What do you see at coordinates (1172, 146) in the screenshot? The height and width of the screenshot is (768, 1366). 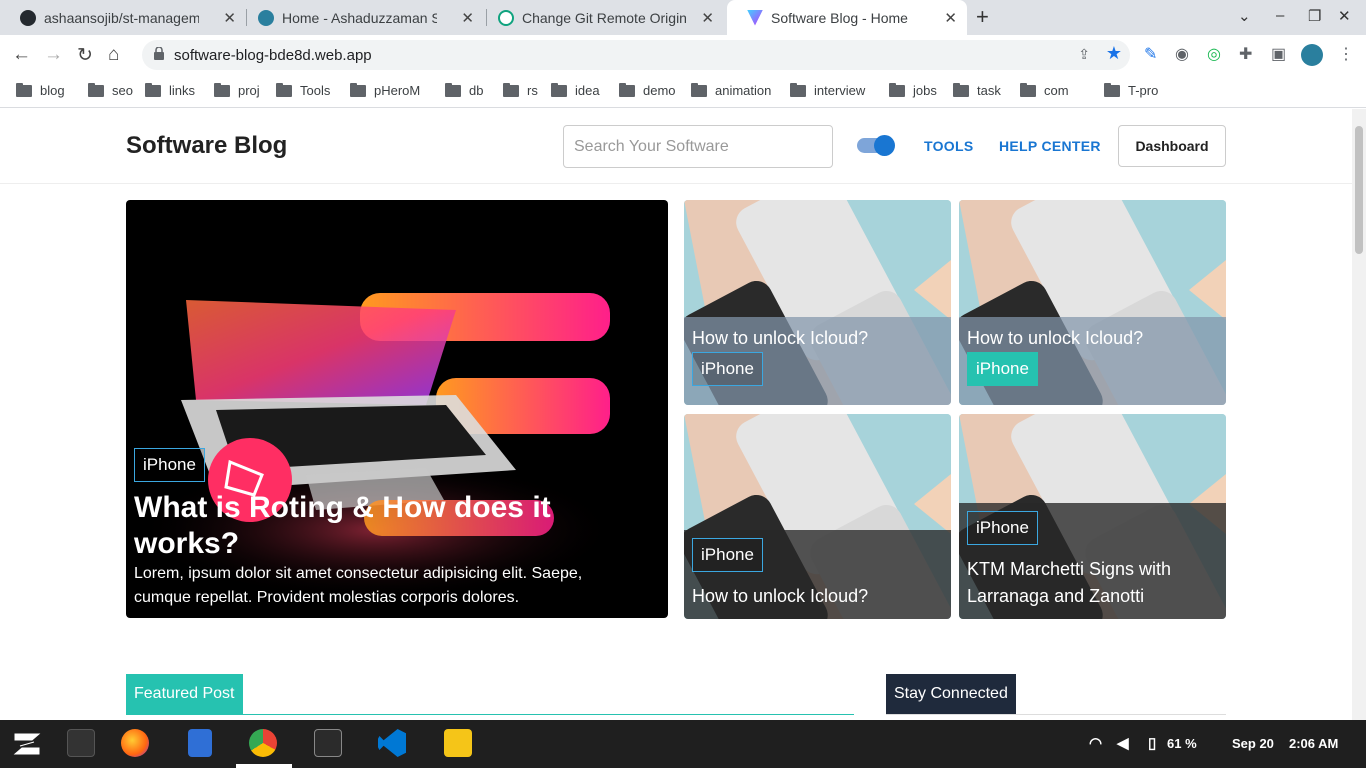 I see `dashboard-button: Dashboard` at bounding box center [1172, 146].